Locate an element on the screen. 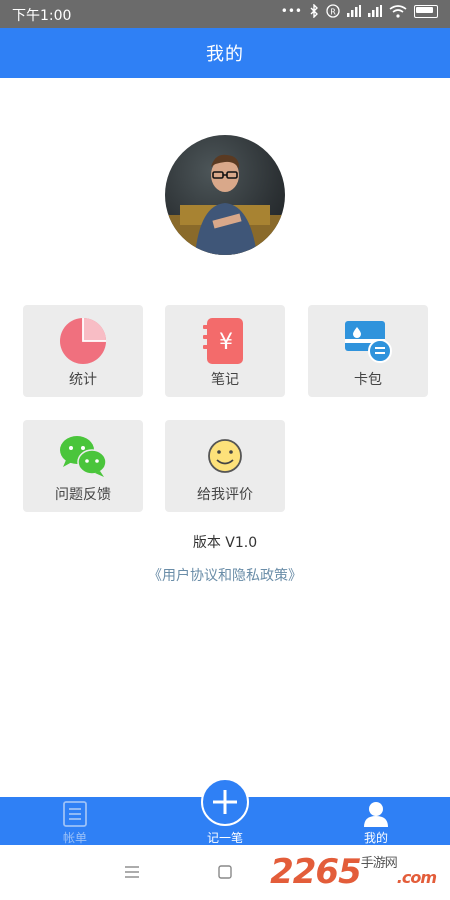  menu-item-notes: ¥ 笔记 is located at coordinates (225, 351).